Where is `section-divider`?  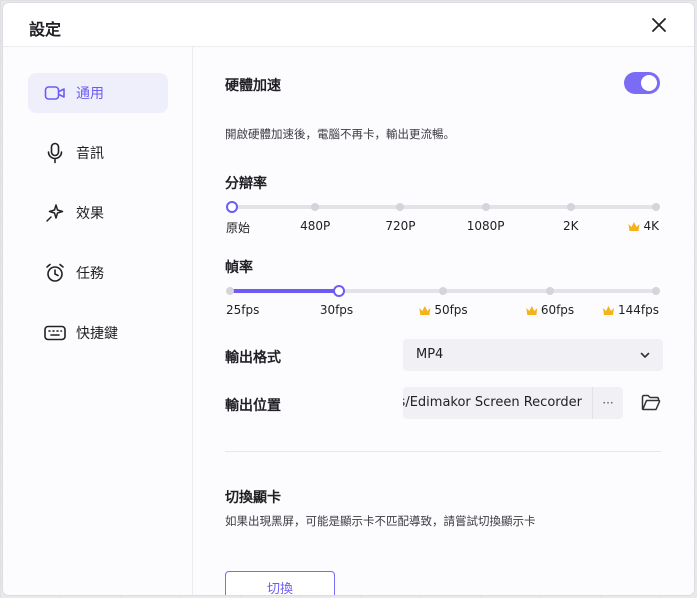
section-divider is located at coordinates (443, 451).